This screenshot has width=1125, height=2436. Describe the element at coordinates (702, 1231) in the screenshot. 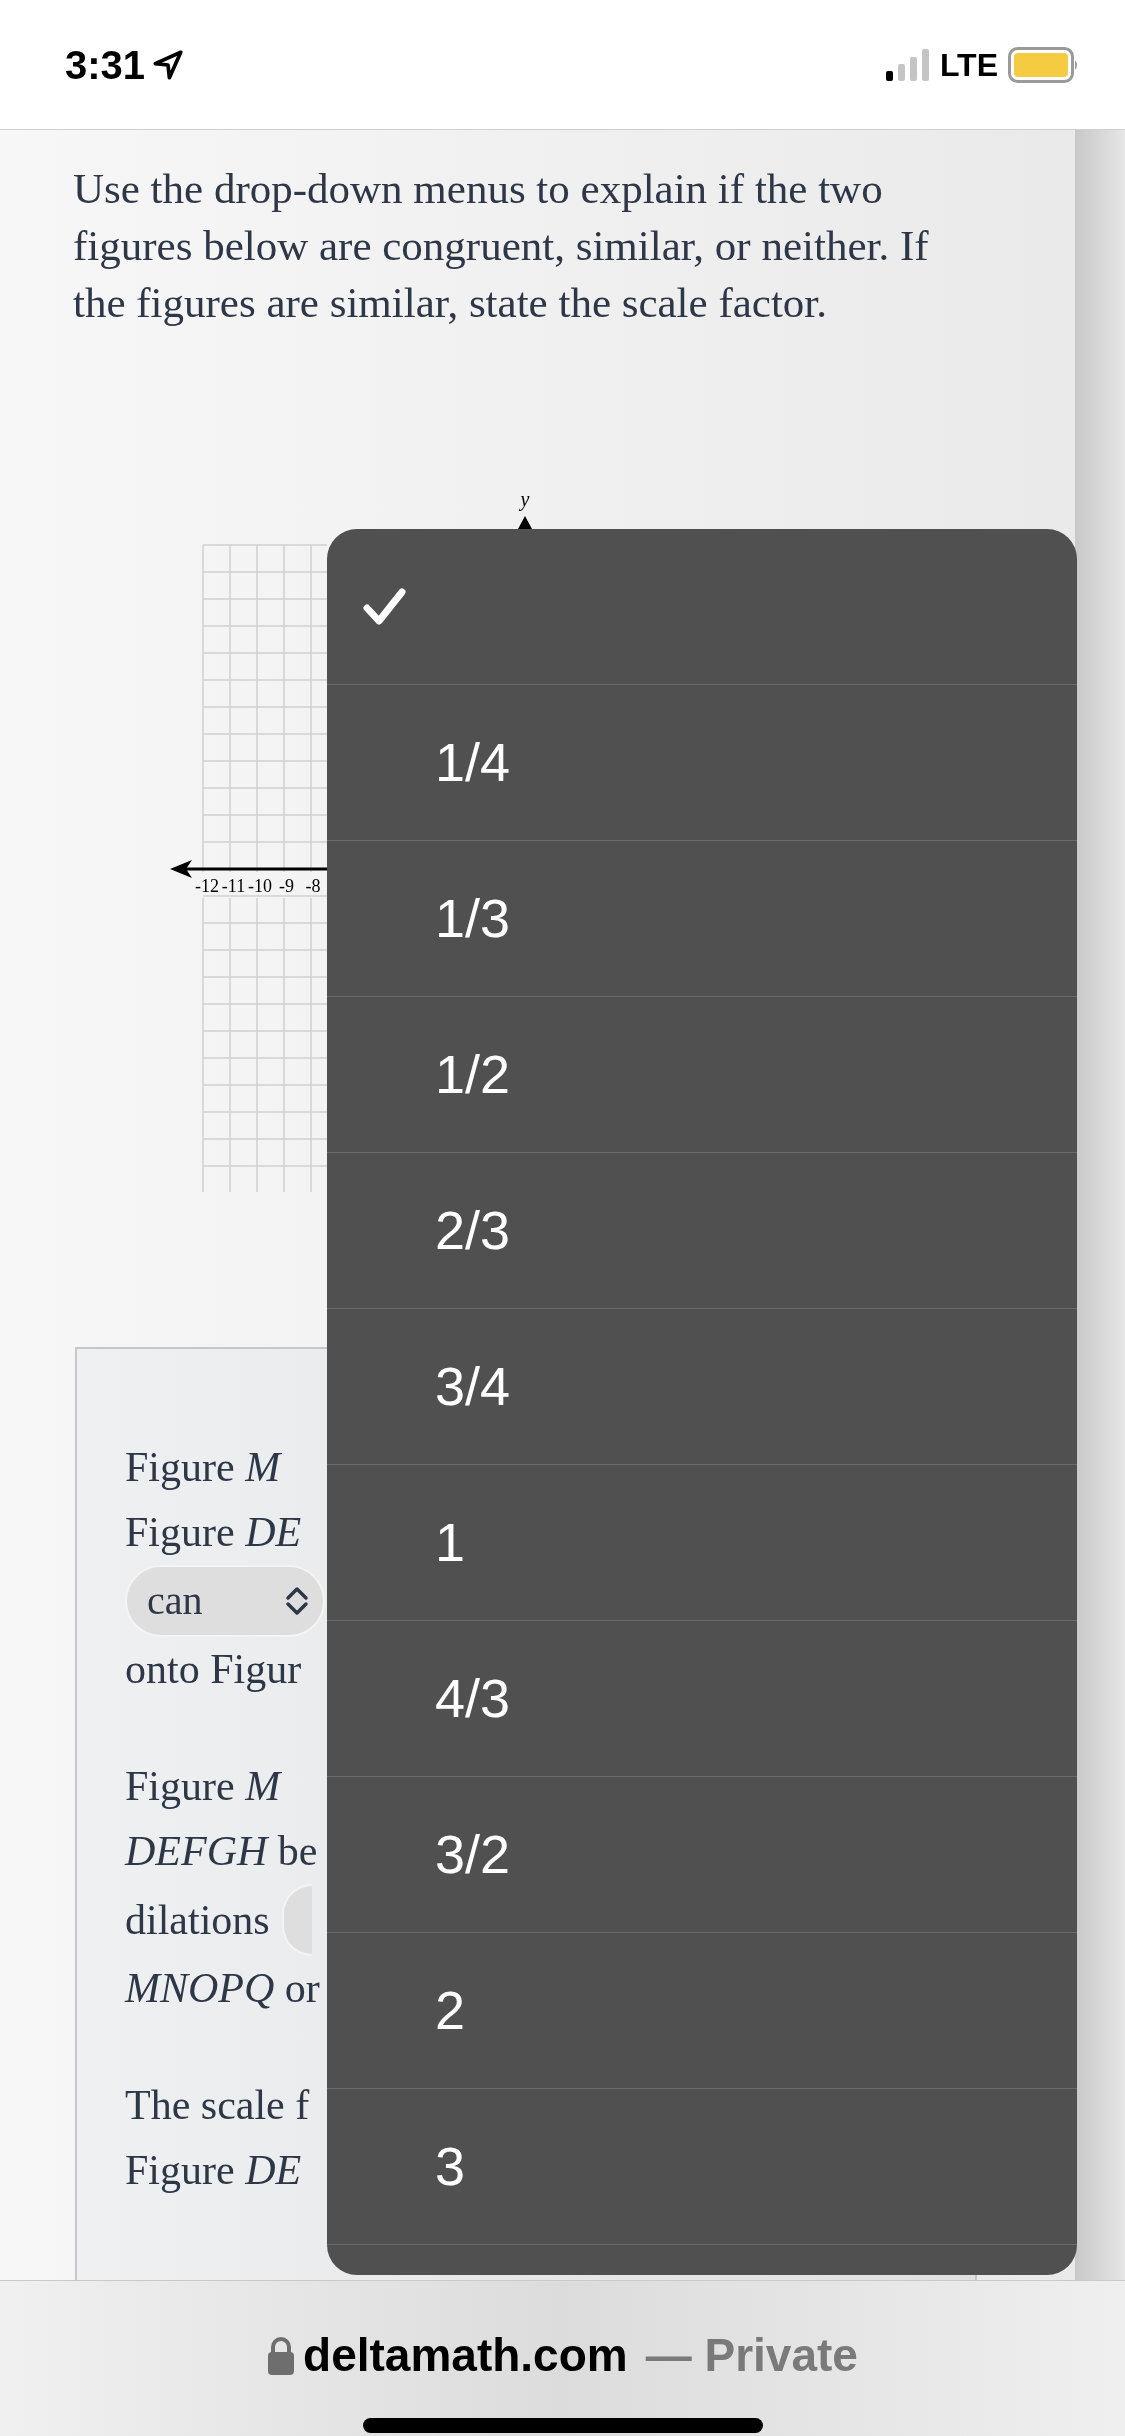

I see `menu-option: 2/3` at that location.